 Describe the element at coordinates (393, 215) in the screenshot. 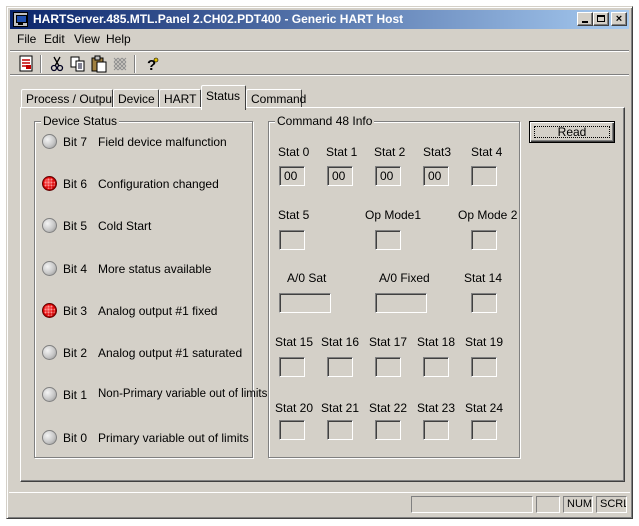

I see `op-mode-1-label: Op Mode1` at that location.